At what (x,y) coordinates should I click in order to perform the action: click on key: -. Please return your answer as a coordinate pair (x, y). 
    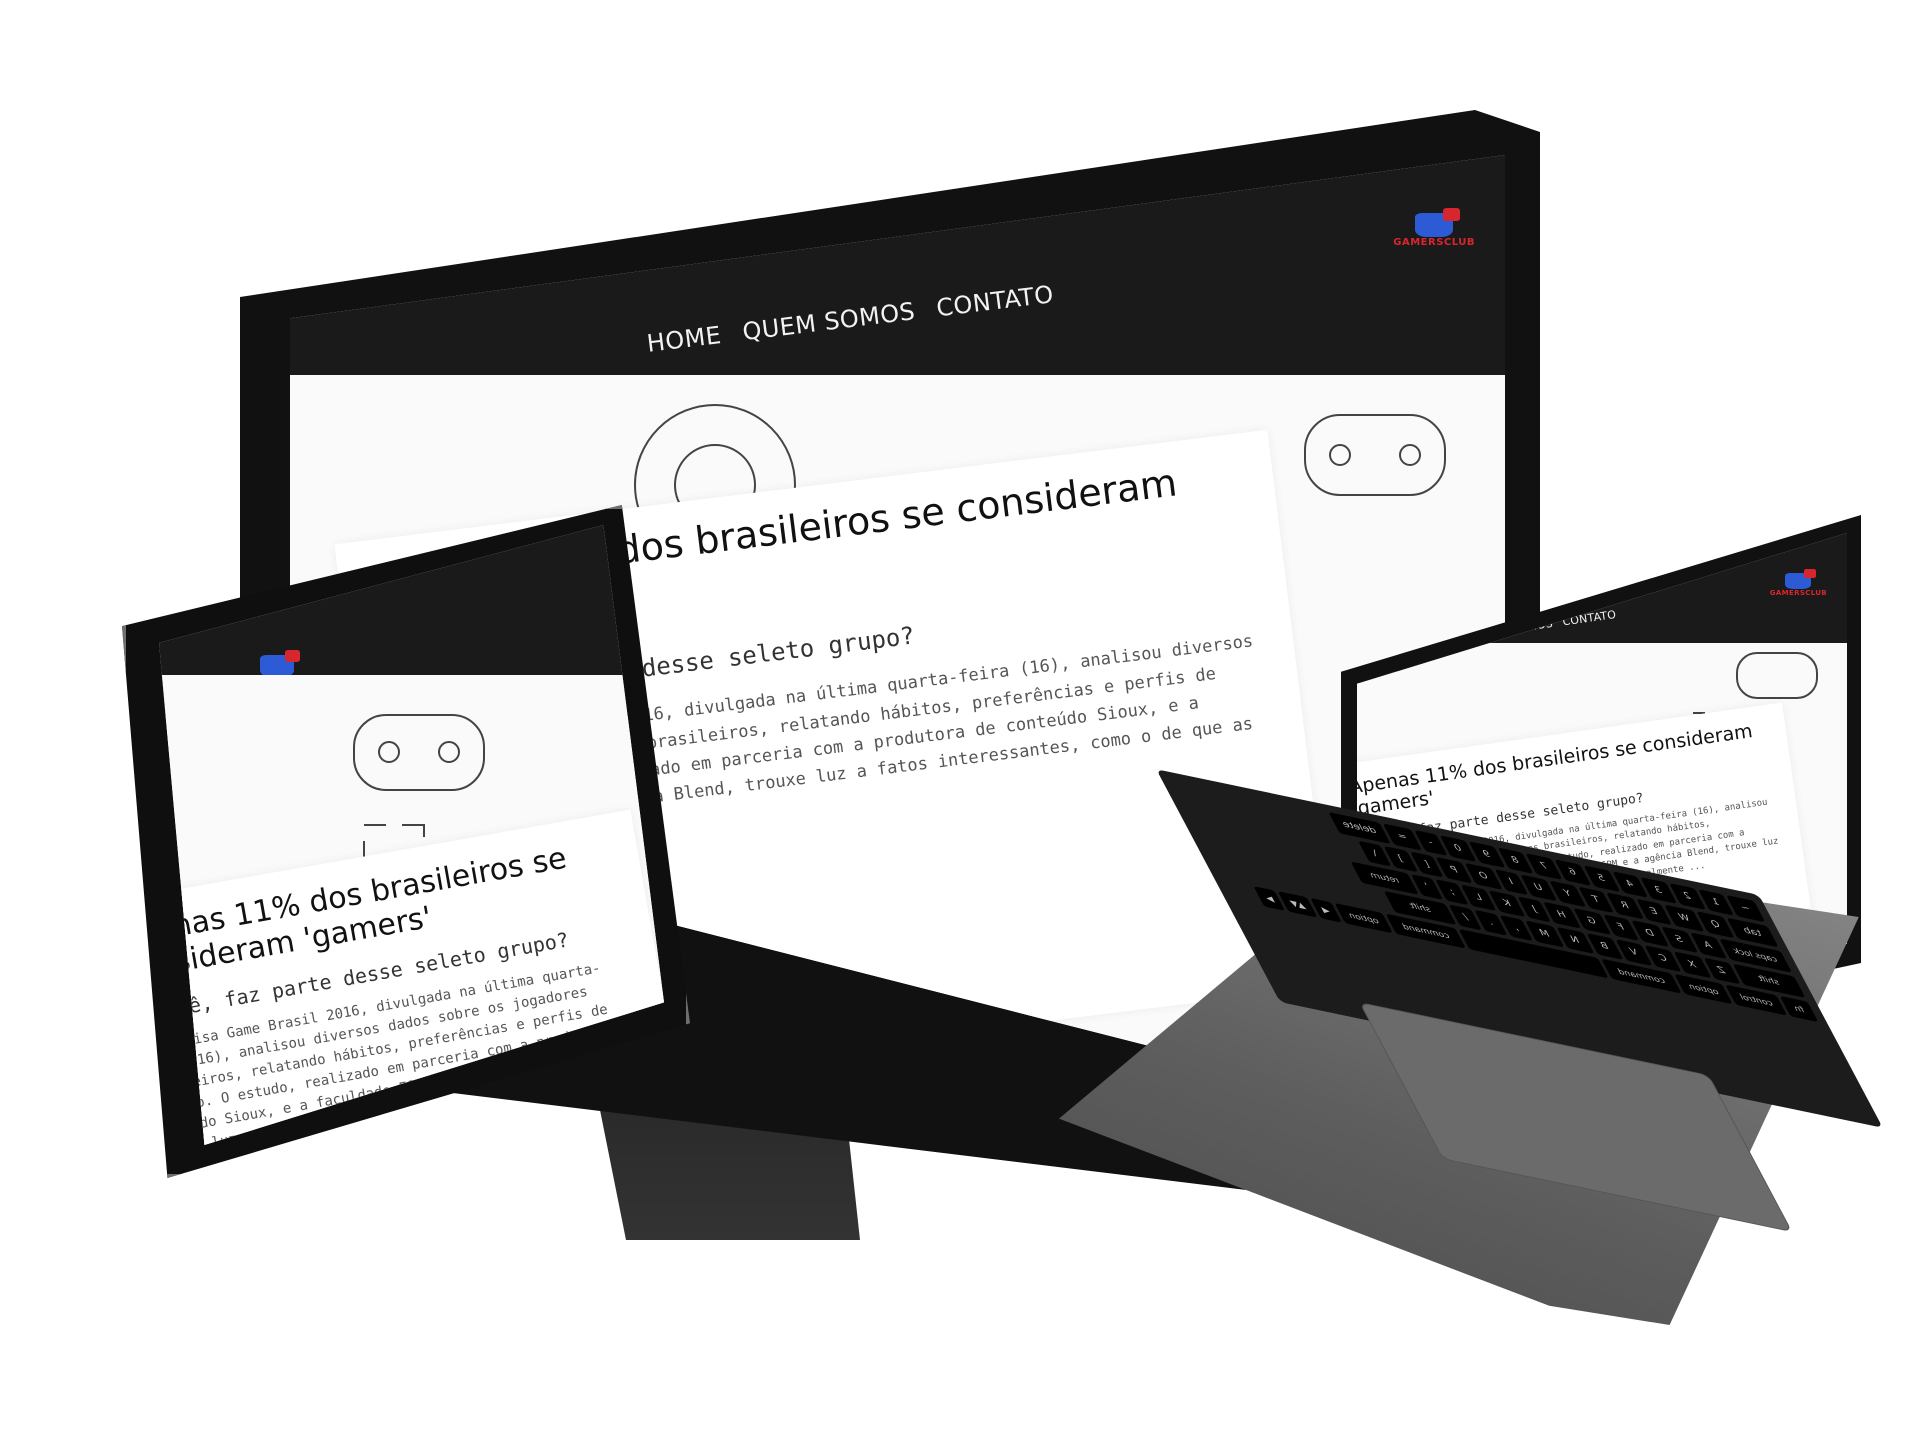
    Looking at the image, I should click on (1431, 842).